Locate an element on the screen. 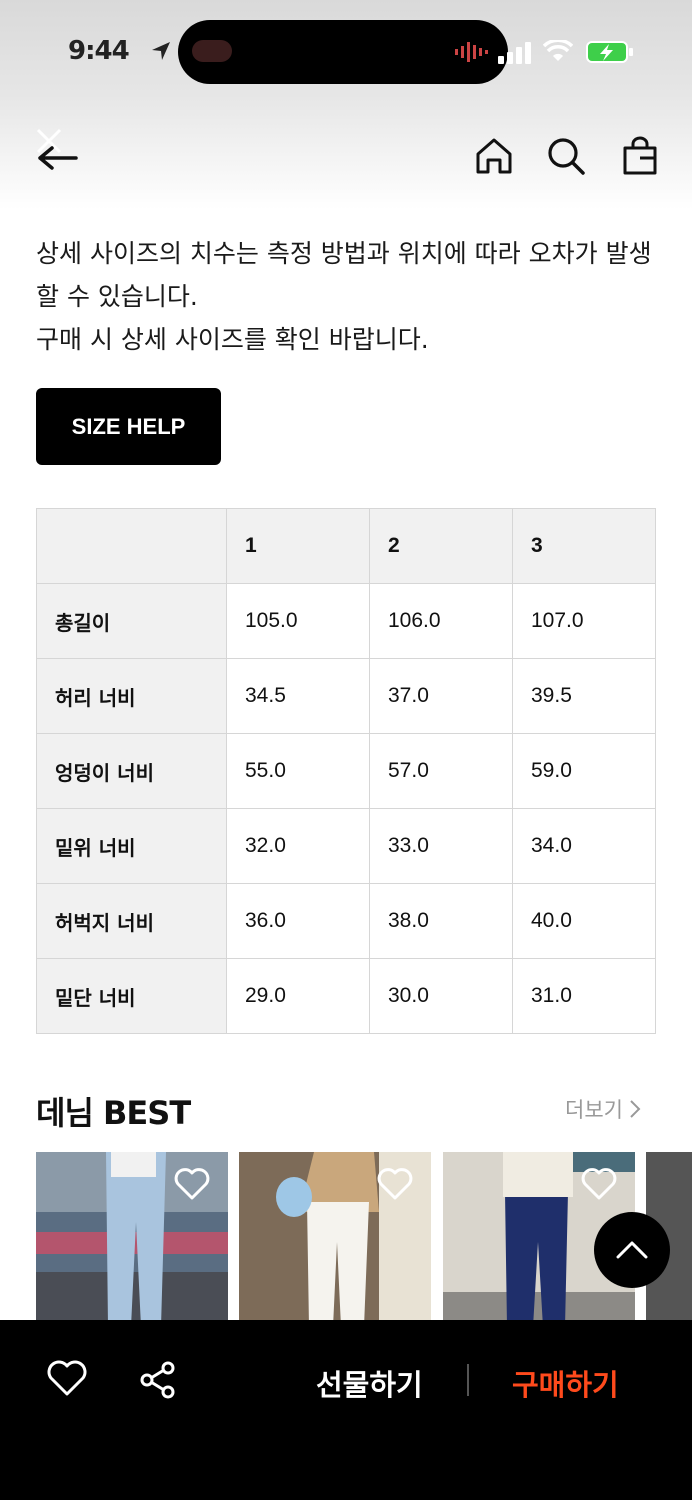 The height and width of the screenshot is (1500, 692). row-label: 허리 너비 is located at coordinates (131, 696).